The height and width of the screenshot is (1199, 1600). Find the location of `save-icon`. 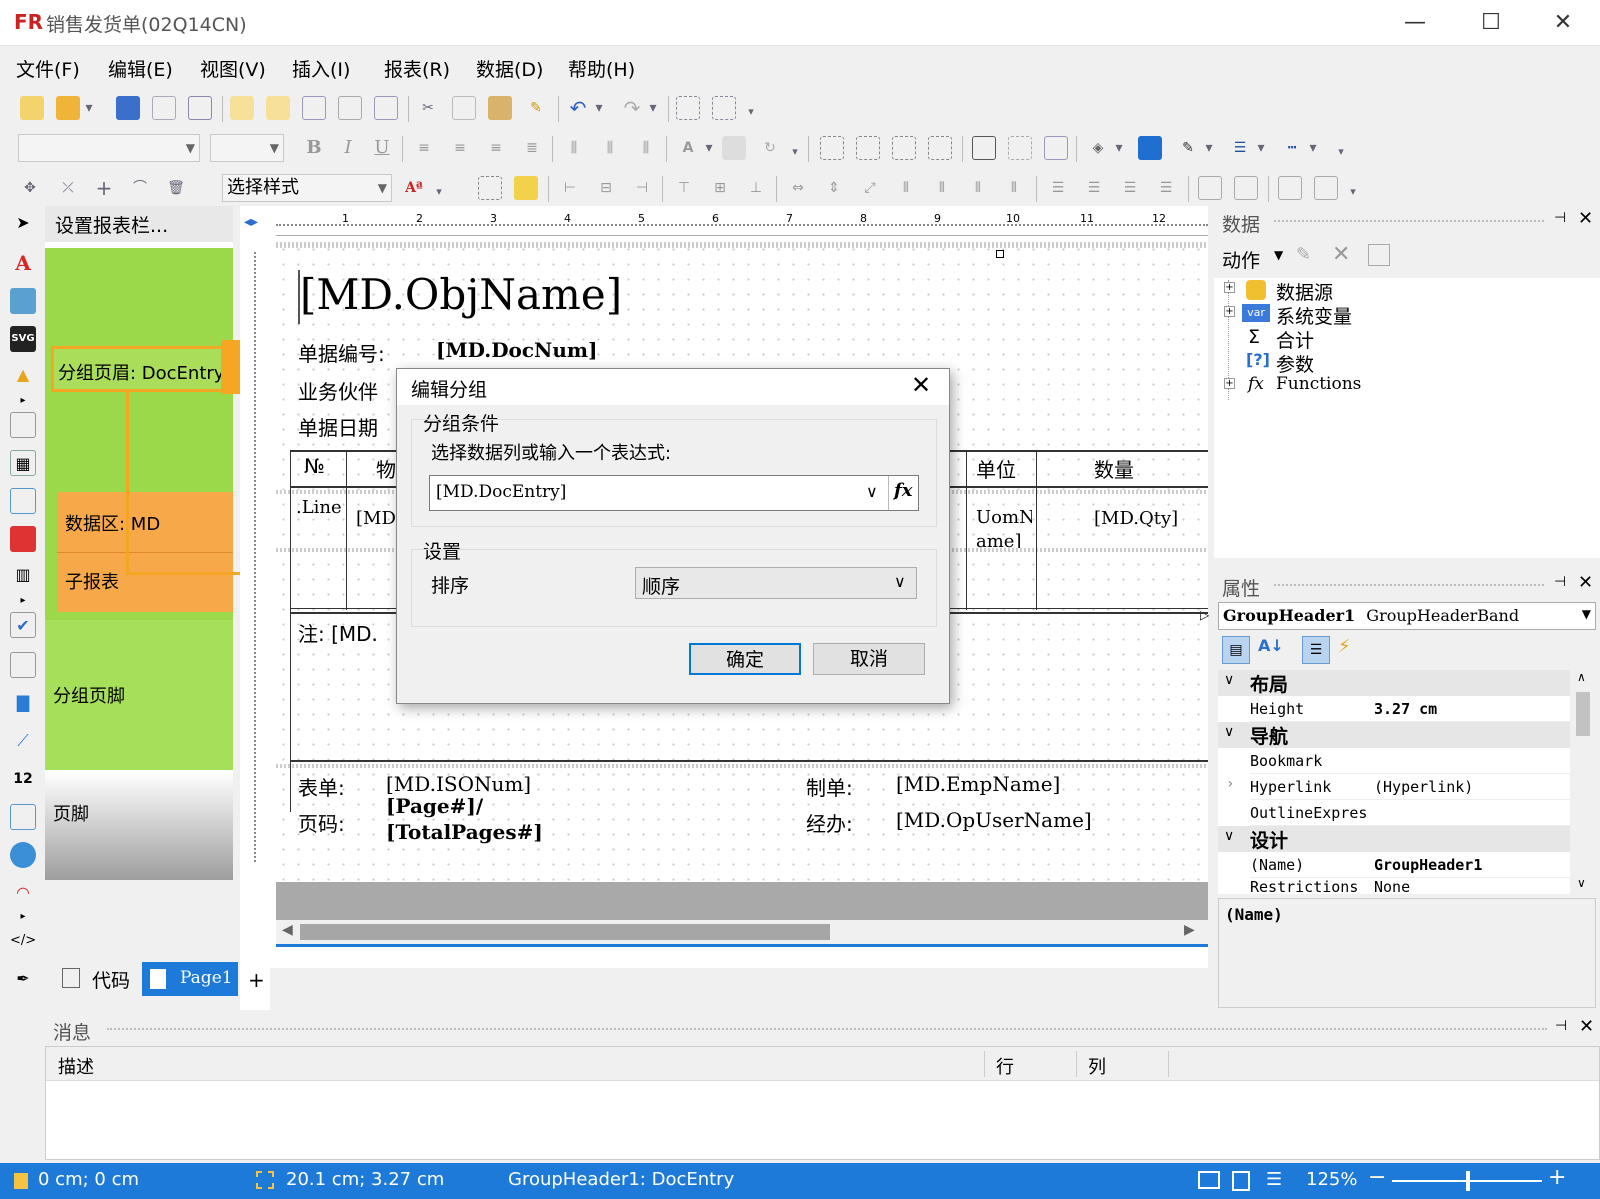

save-icon is located at coordinates (128, 108).